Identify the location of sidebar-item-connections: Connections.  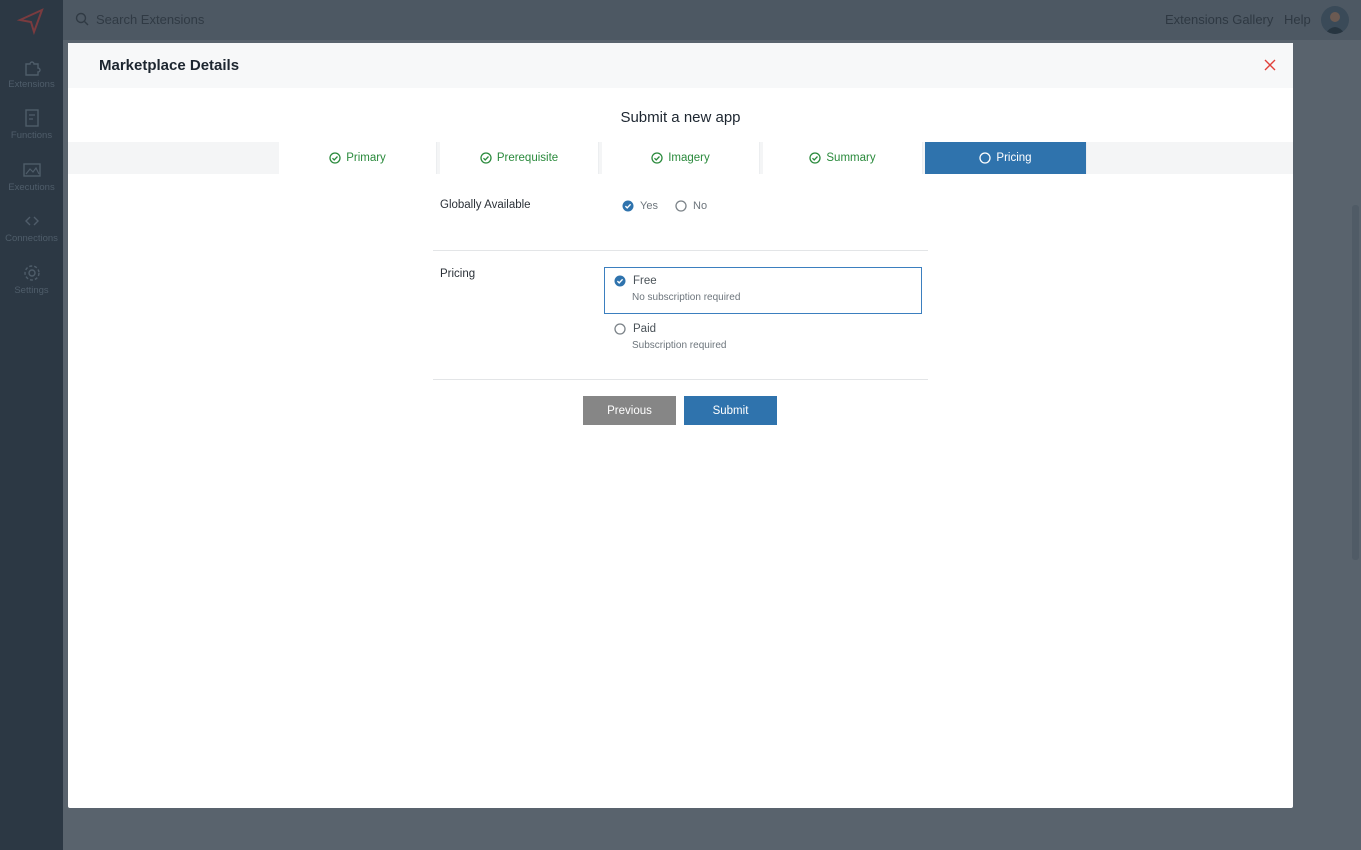
(31, 227).